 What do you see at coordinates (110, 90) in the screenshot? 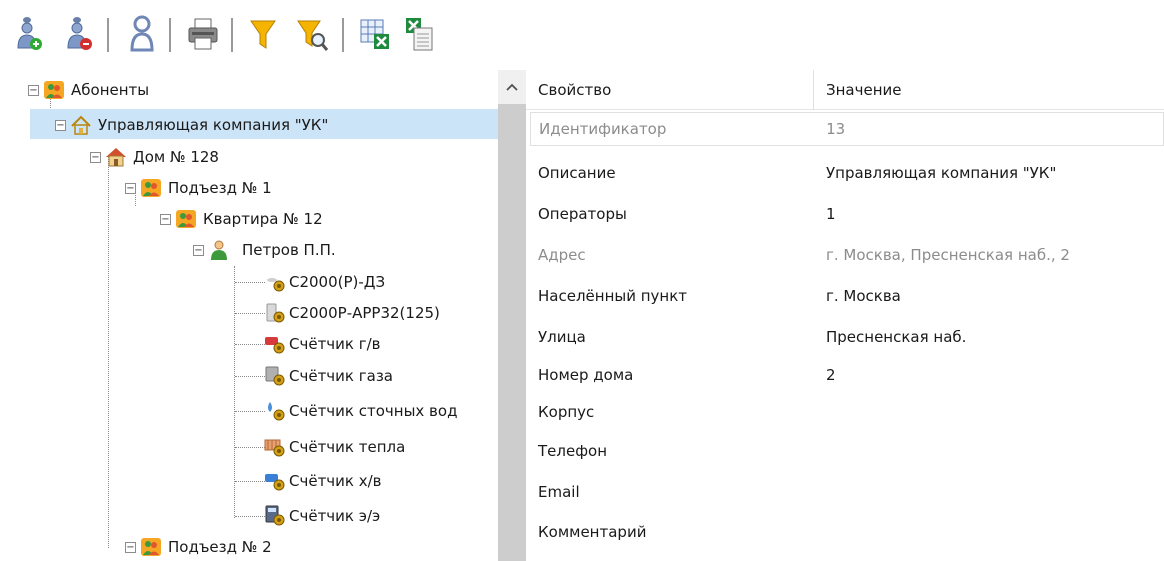
I see `tree-node-label: Абоненты` at bounding box center [110, 90].